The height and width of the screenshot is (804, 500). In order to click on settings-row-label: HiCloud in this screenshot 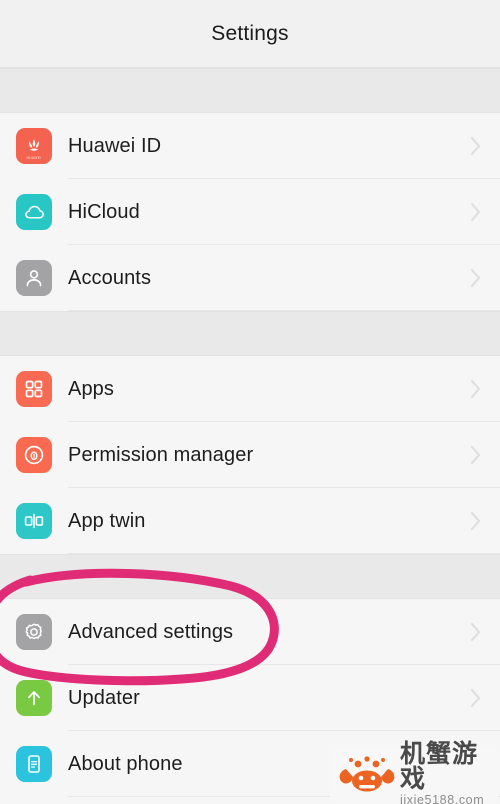, I will do `click(104, 211)`.